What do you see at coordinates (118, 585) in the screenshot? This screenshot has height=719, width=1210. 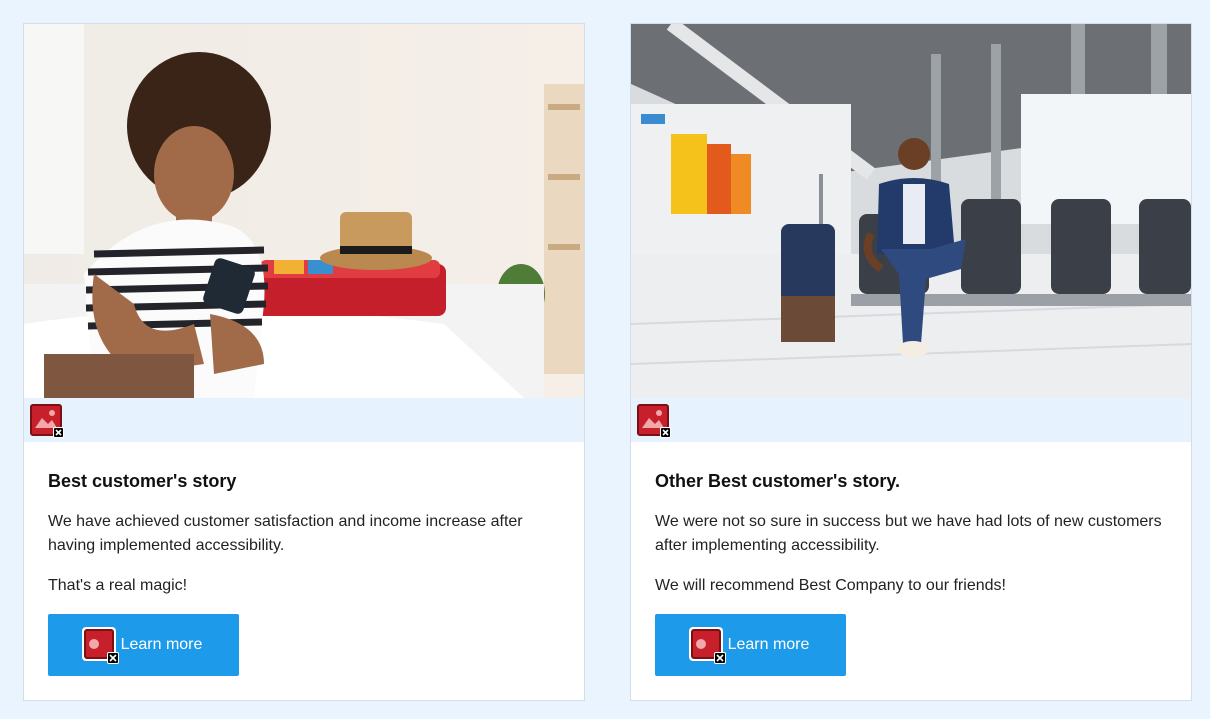 I see `story-paragraph: That's a real magic!` at bounding box center [118, 585].